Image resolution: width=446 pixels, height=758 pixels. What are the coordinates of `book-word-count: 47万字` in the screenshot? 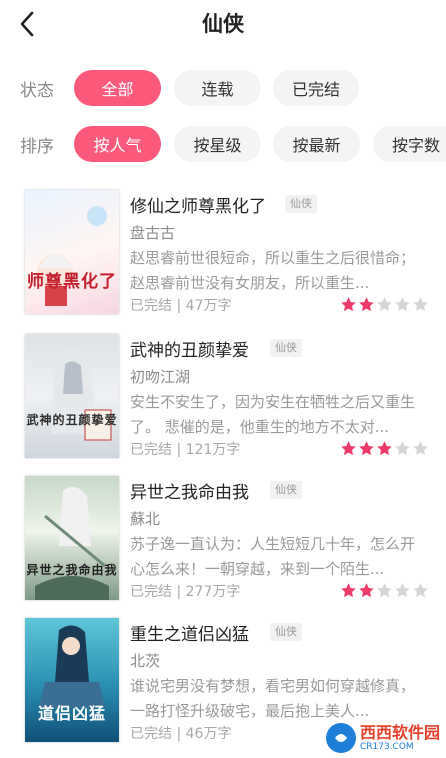 It's located at (208, 306).